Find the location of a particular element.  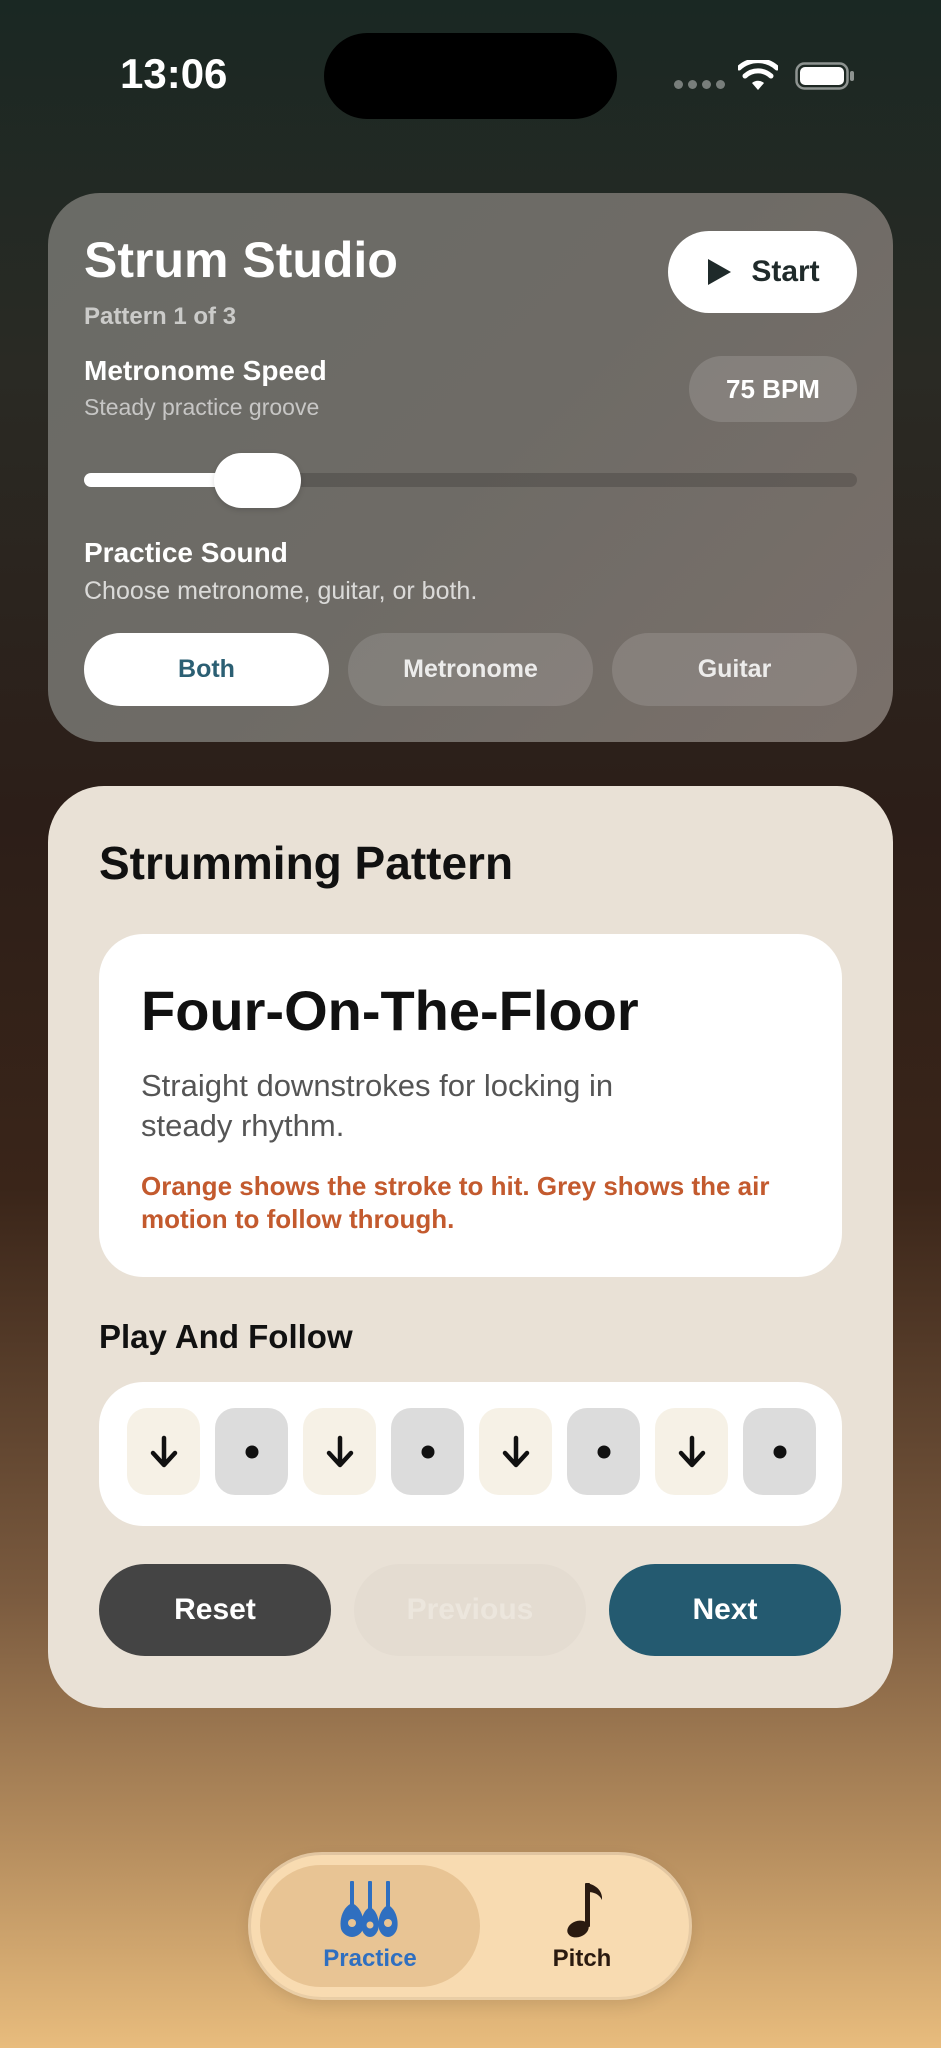

pattern-counter: Pattern 1 of 3 is located at coordinates (160, 316).